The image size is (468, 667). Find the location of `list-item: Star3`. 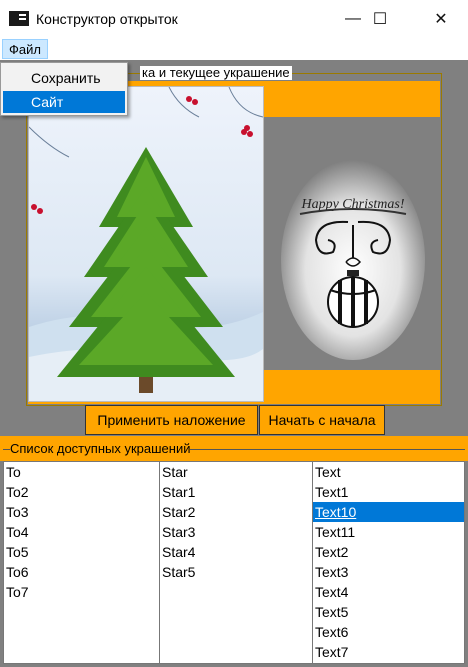

list-item: Star3 is located at coordinates (236, 532).